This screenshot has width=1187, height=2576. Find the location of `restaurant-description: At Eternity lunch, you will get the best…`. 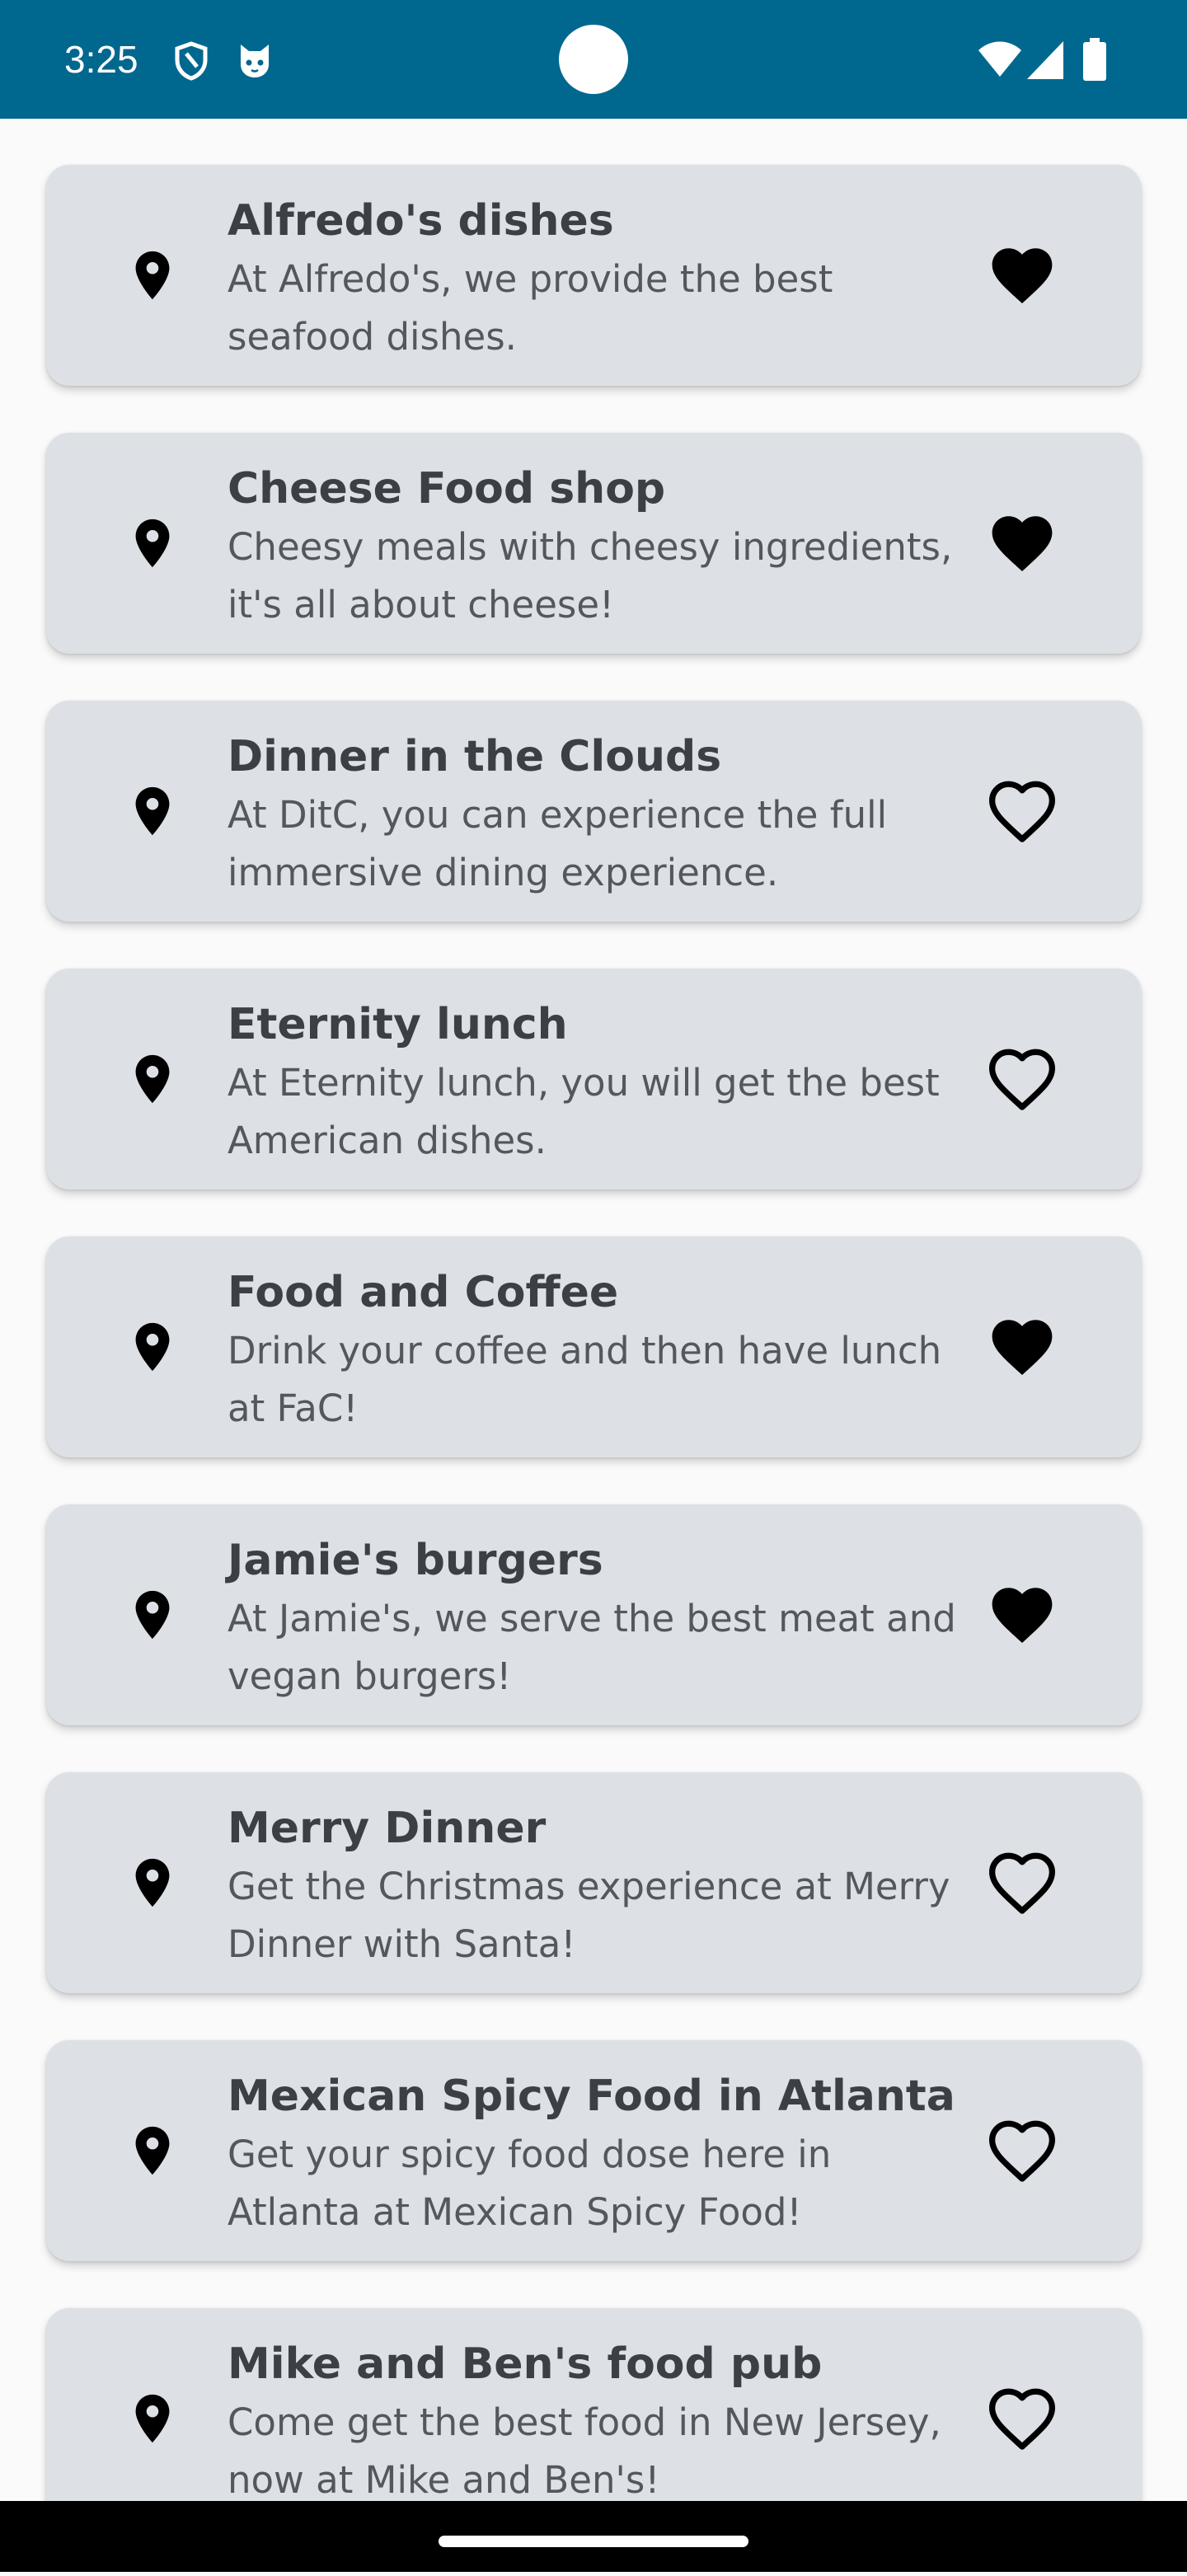

restaurant-description: At Eternity lunch, you will get the best… is located at coordinates (584, 1112).